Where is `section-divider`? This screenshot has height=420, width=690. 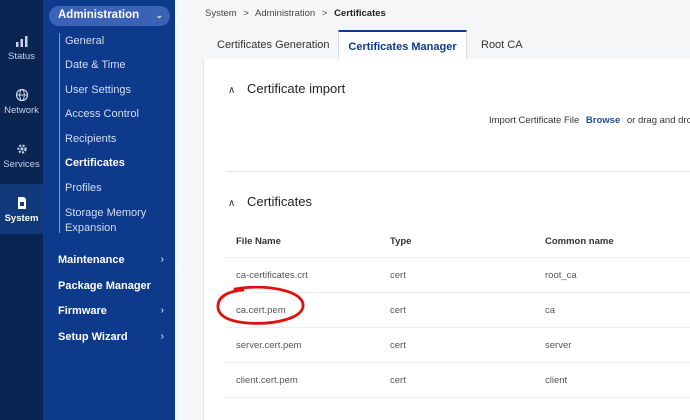
section-divider is located at coordinates (458, 171).